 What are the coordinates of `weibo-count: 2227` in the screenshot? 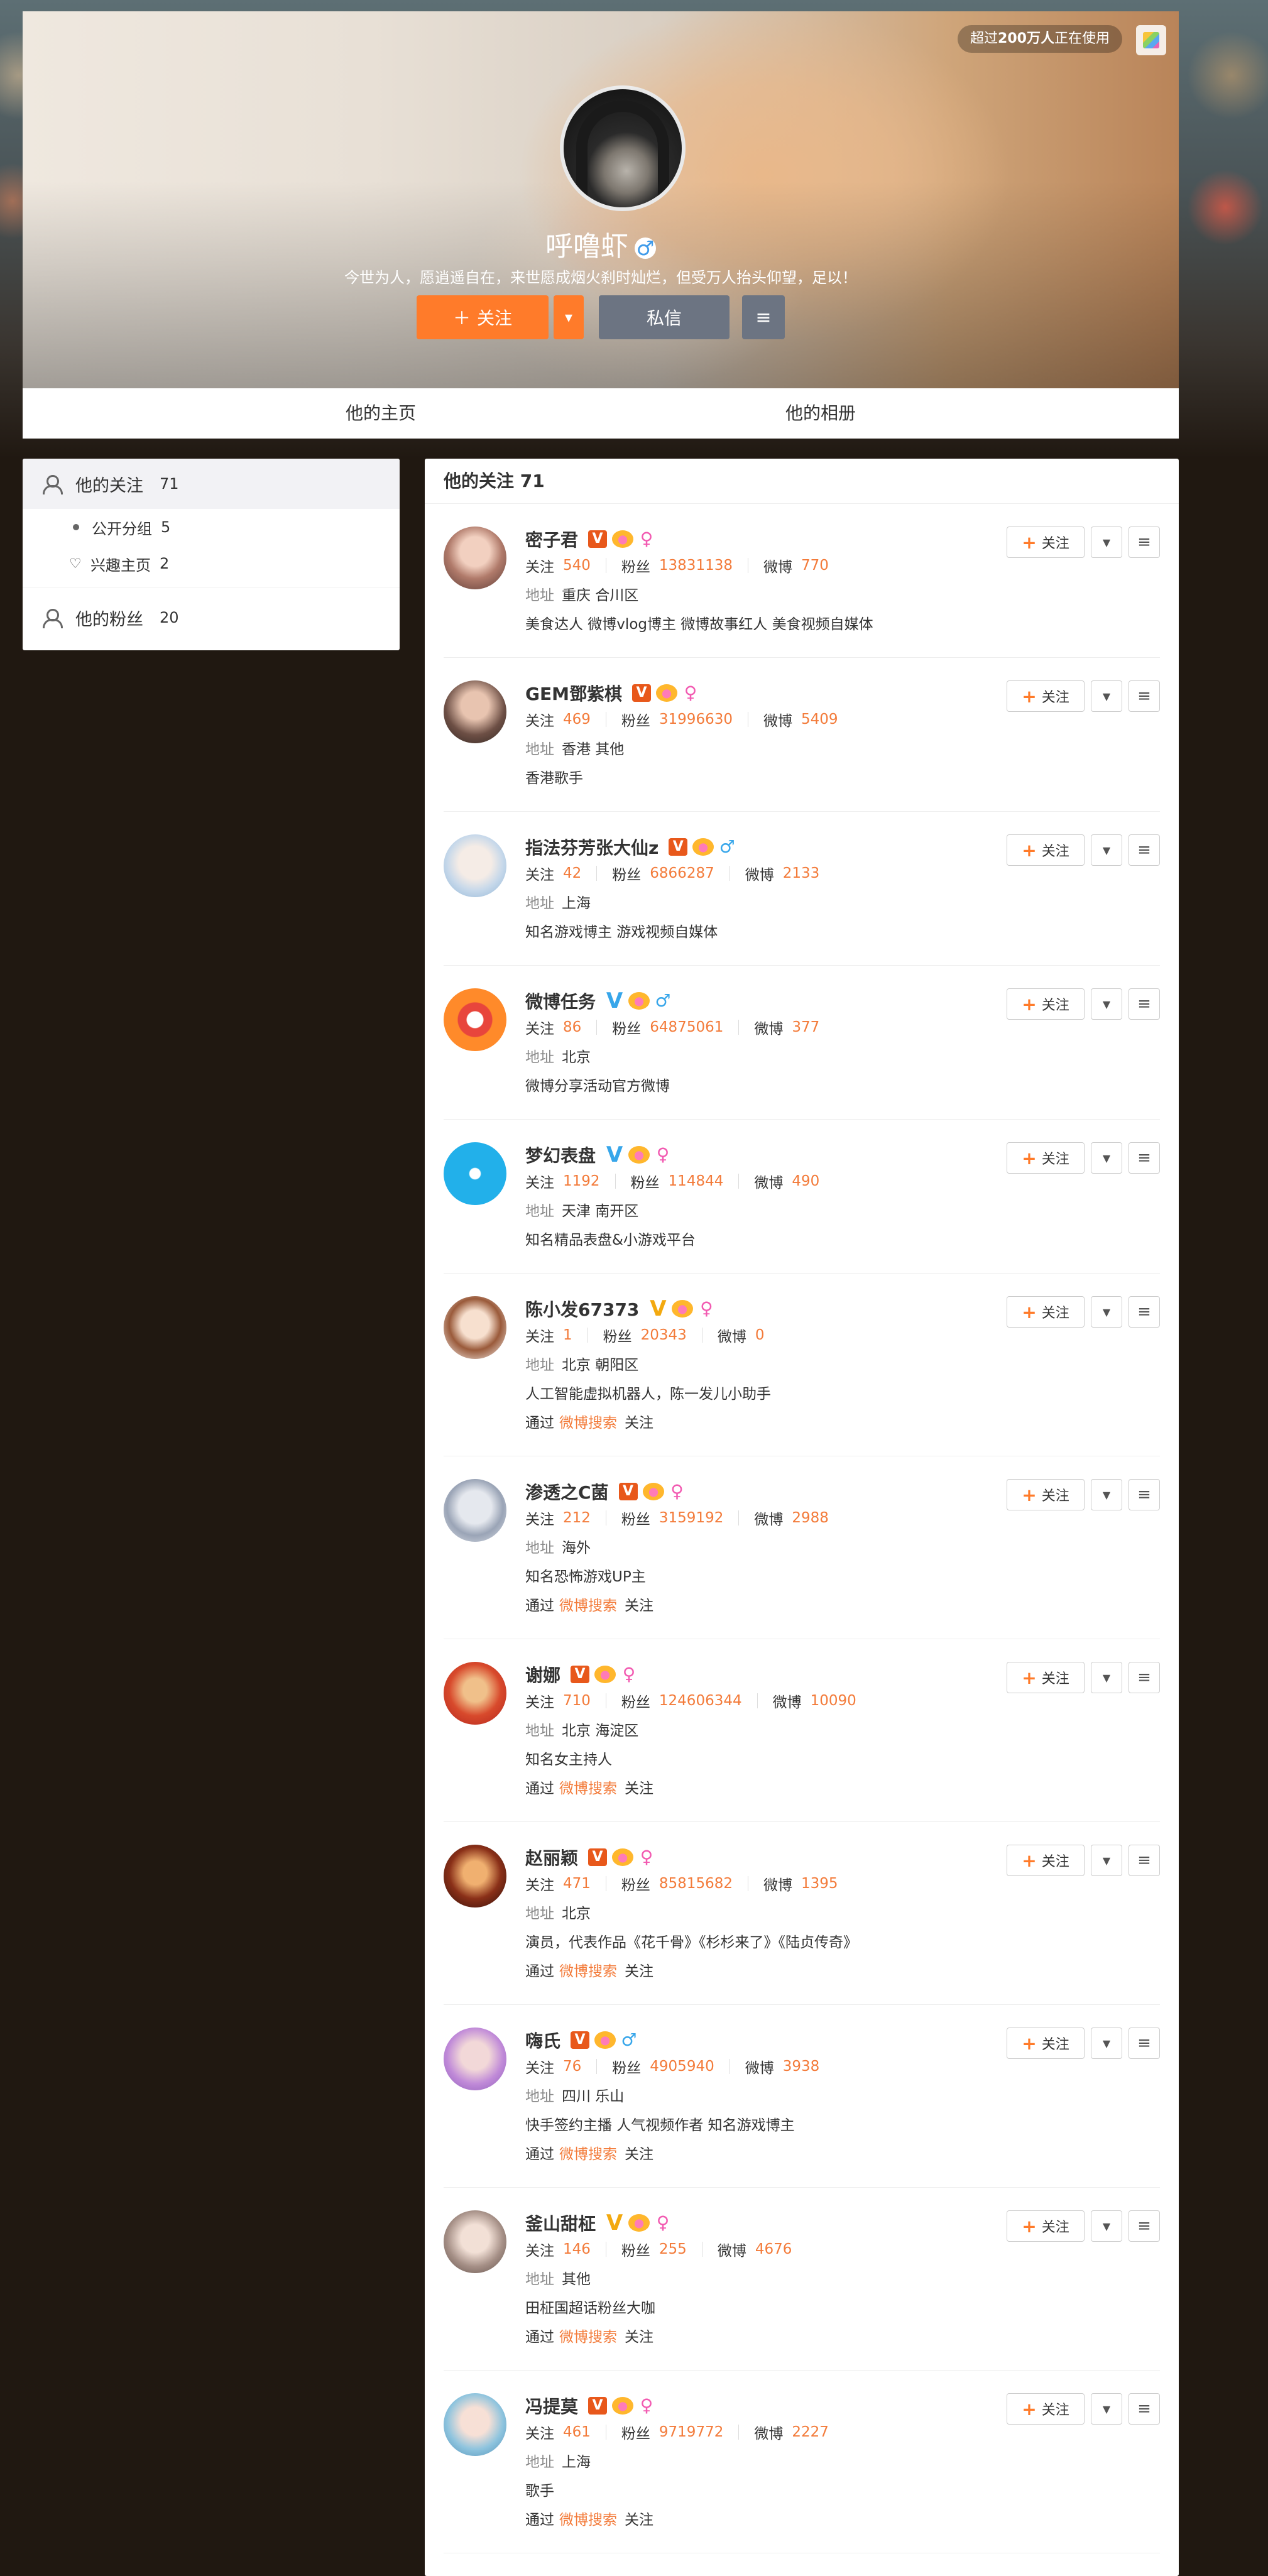 It's located at (811, 2432).